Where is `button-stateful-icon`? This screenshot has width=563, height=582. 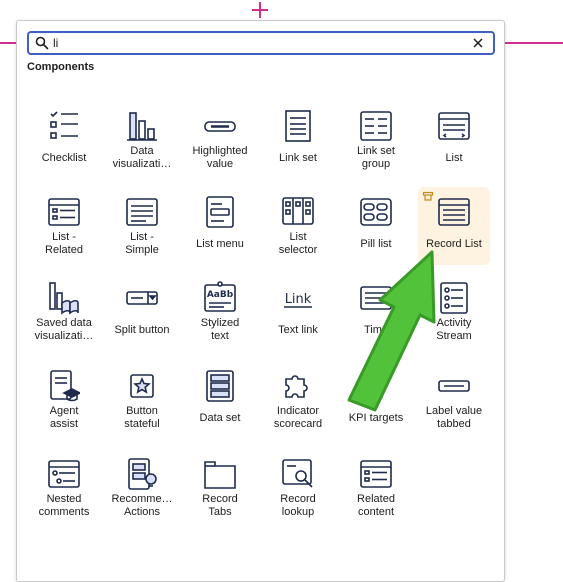 button-stateful-icon is located at coordinates (142, 386).